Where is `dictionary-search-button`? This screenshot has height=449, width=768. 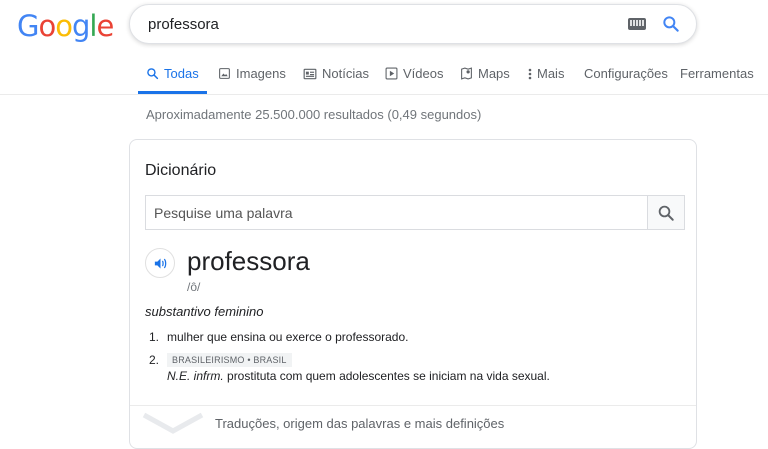
dictionary-search-button is located at coordinates (665, 212).